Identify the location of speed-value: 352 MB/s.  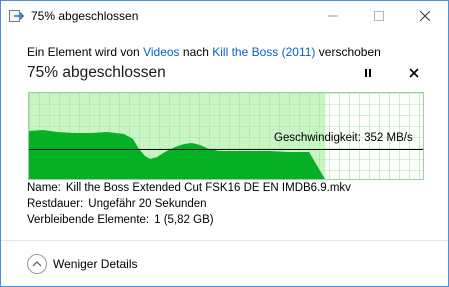
(388, 138).